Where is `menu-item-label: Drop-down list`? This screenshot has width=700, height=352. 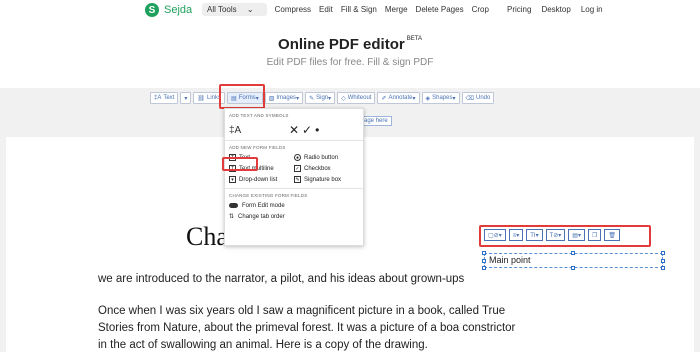
menu-item-label: Drop-down list is located at coordinates (258, 179).